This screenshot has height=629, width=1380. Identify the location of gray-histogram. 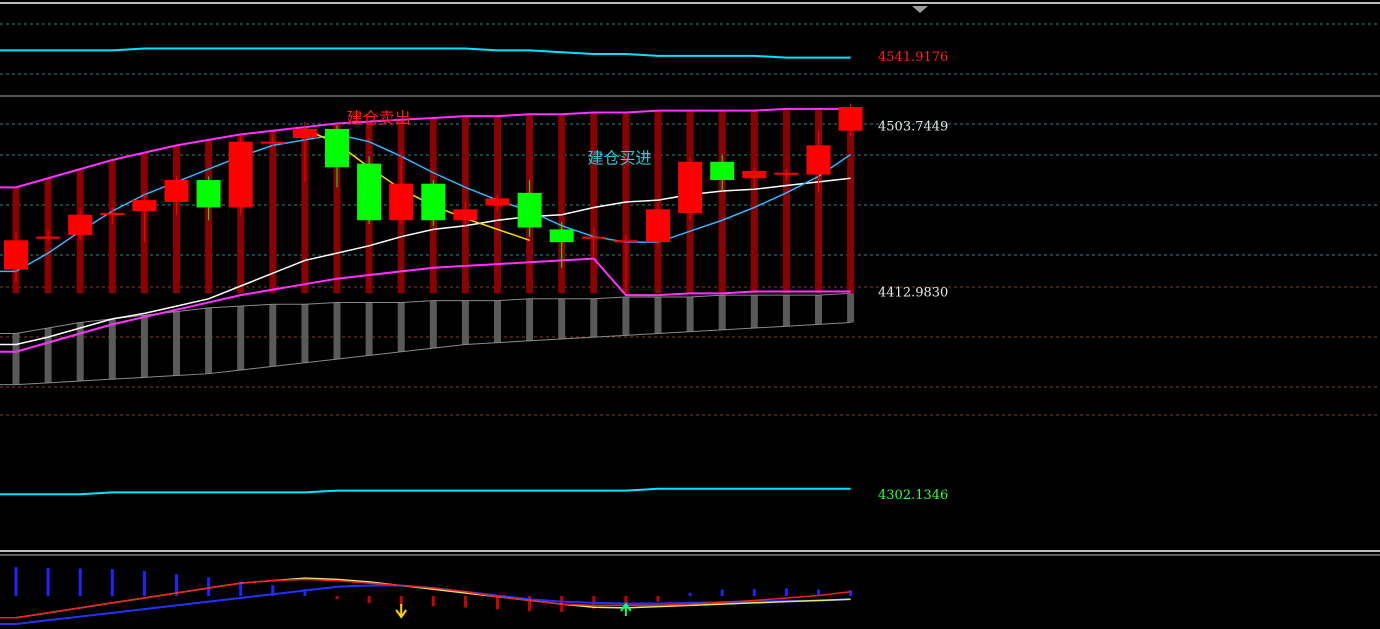
(427, 339).